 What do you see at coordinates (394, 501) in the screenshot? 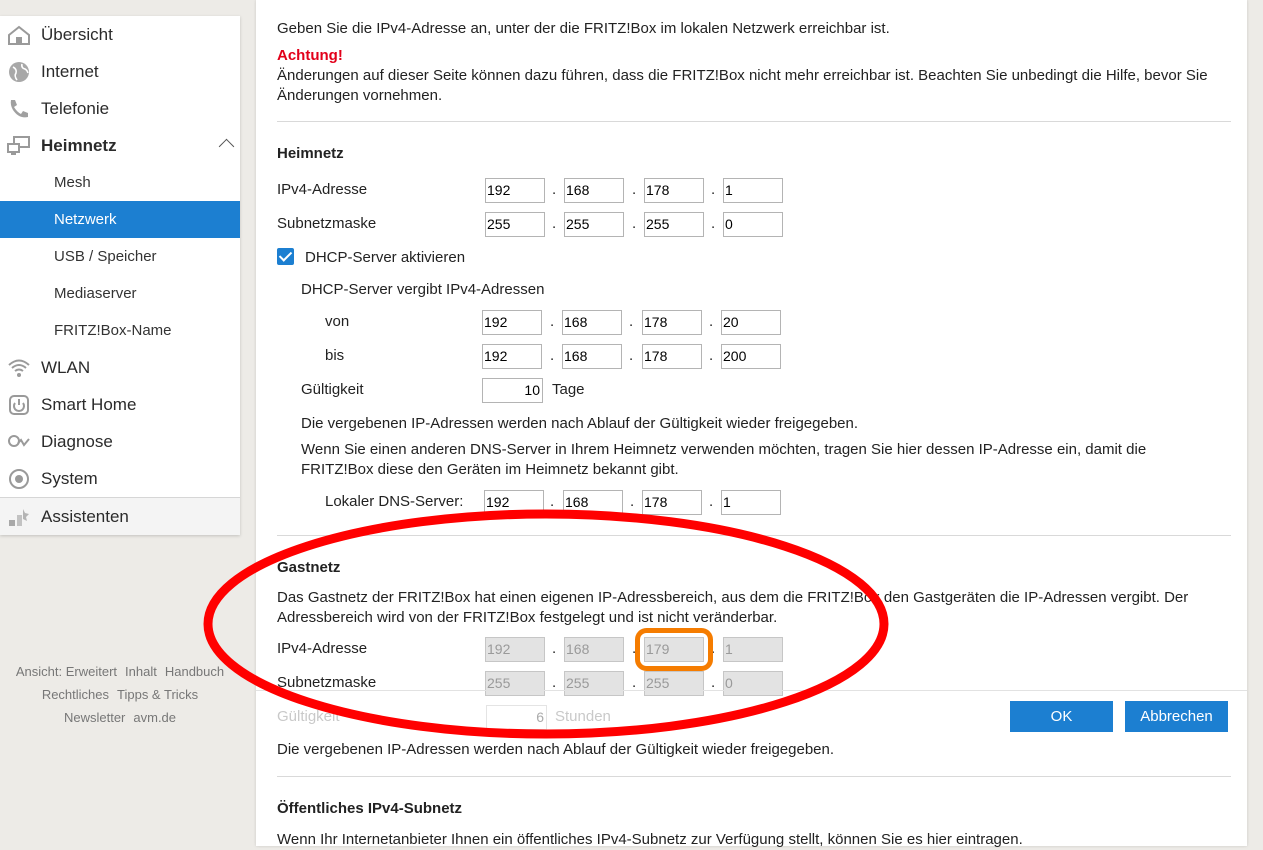
I see `dns-label: Lokaler DNS-Server:` at bounding box center [394, 501].